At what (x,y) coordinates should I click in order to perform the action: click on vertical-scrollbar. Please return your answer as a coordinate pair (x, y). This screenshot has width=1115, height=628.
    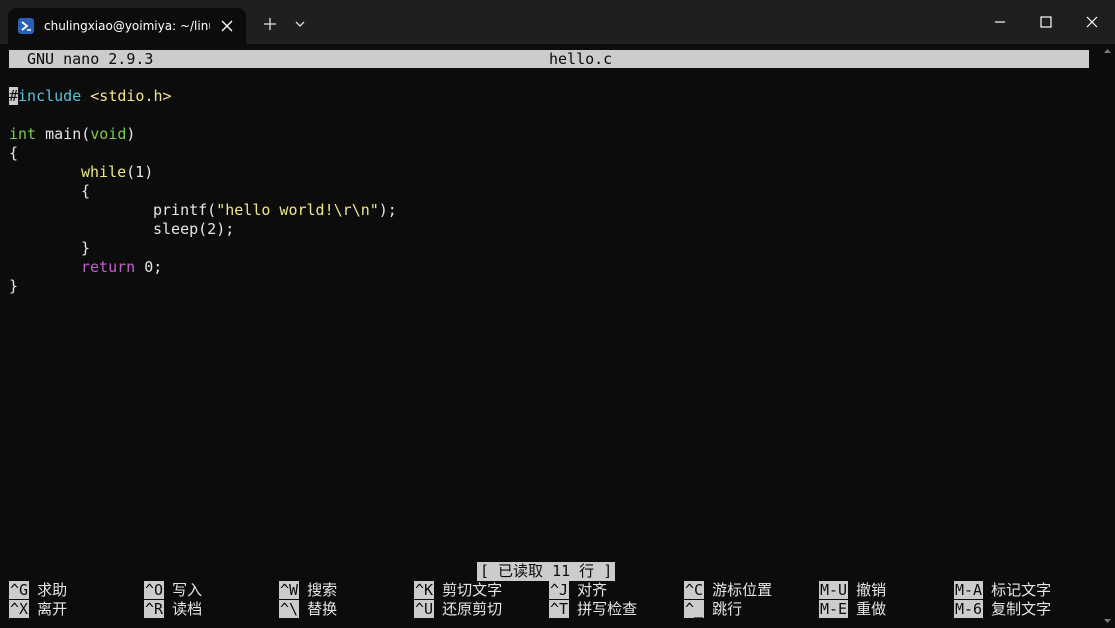
    Looking at the image, I should click on (1107, 336).